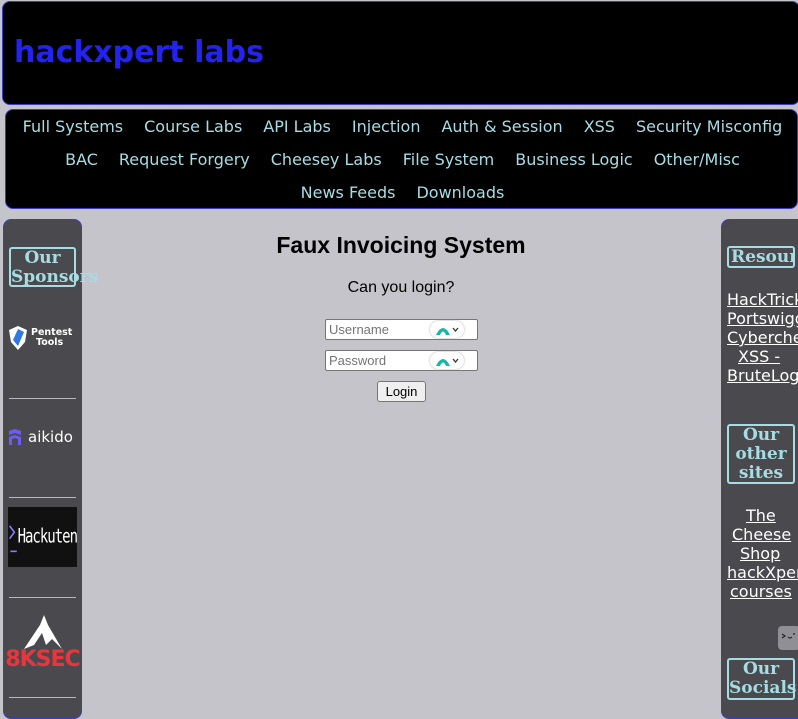  Describe the element at coordinates (759, 356) in the screenshot. I see `resource-link-xss: XSS -` at that location.